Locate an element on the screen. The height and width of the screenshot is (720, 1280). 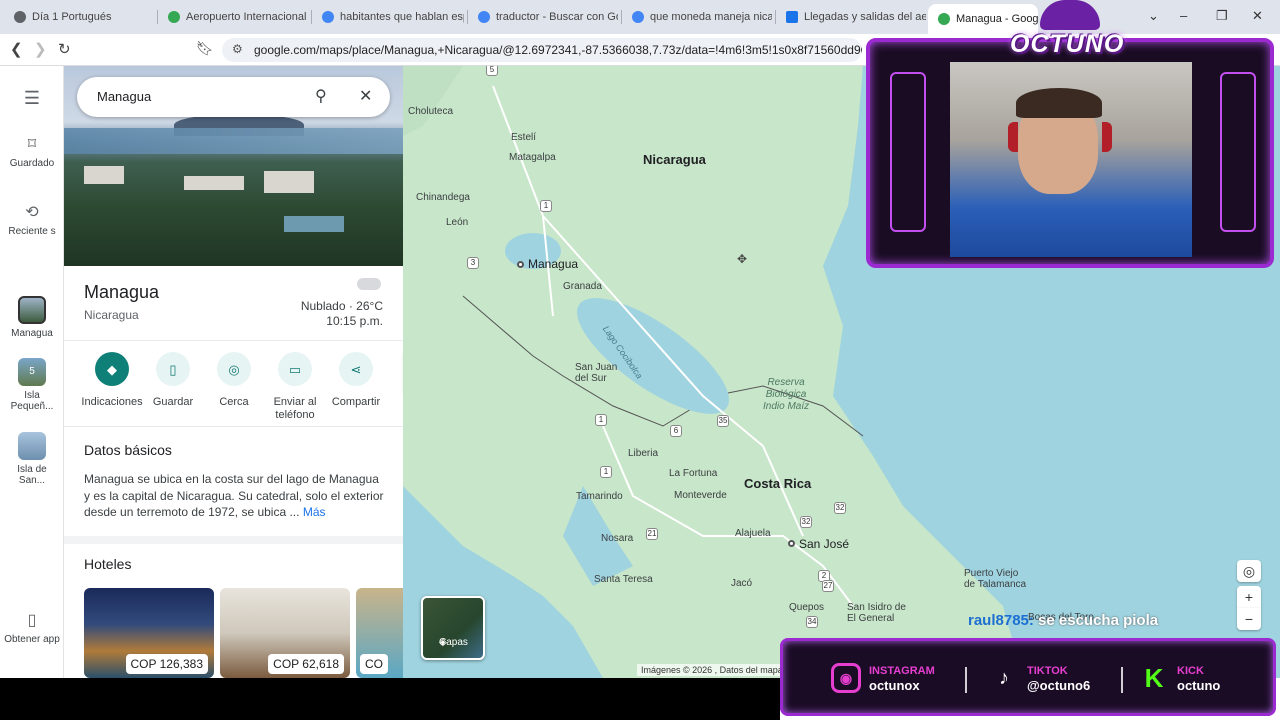
tab-title: Managua - Googl is located at coordinates (997, 19).